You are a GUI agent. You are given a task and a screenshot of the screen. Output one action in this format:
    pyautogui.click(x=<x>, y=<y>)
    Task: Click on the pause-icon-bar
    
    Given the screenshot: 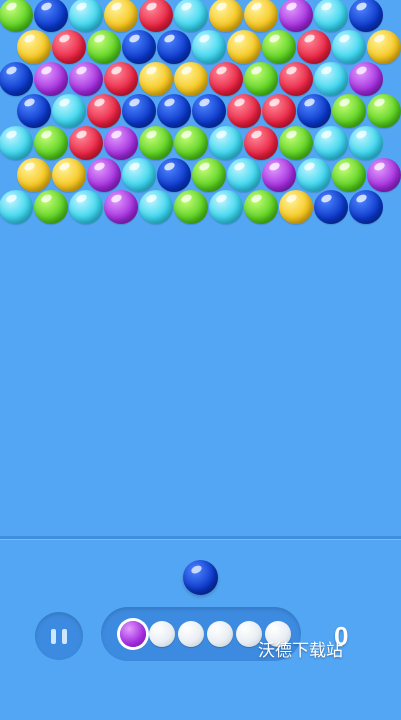 What is the action you would take?
    pyautogui.click(x=64, y=636)
    